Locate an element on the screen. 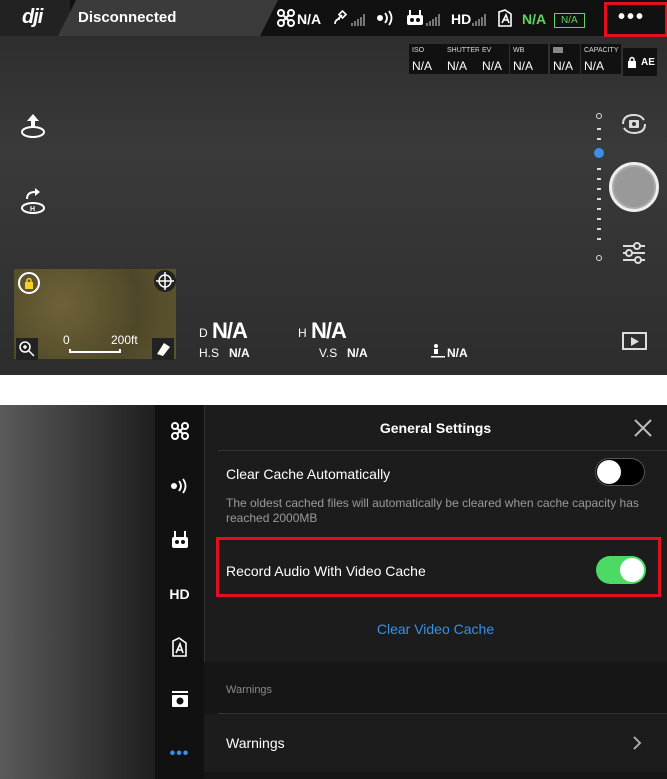 This screenshot has width=667, height=779. pilot-distance-icon is located at coordinates (438, 353).